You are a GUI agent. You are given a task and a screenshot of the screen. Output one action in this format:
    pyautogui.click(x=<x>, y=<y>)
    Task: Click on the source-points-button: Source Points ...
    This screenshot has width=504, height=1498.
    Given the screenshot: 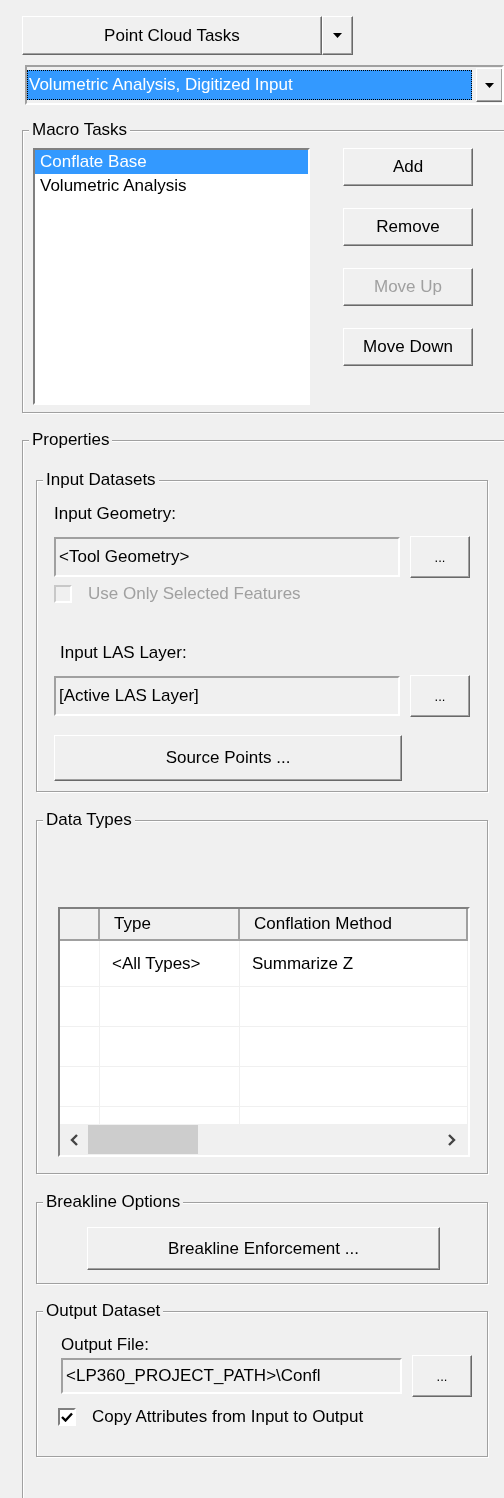 What is the action you would take?
    pyautogui.click(x=228, y=758)
    